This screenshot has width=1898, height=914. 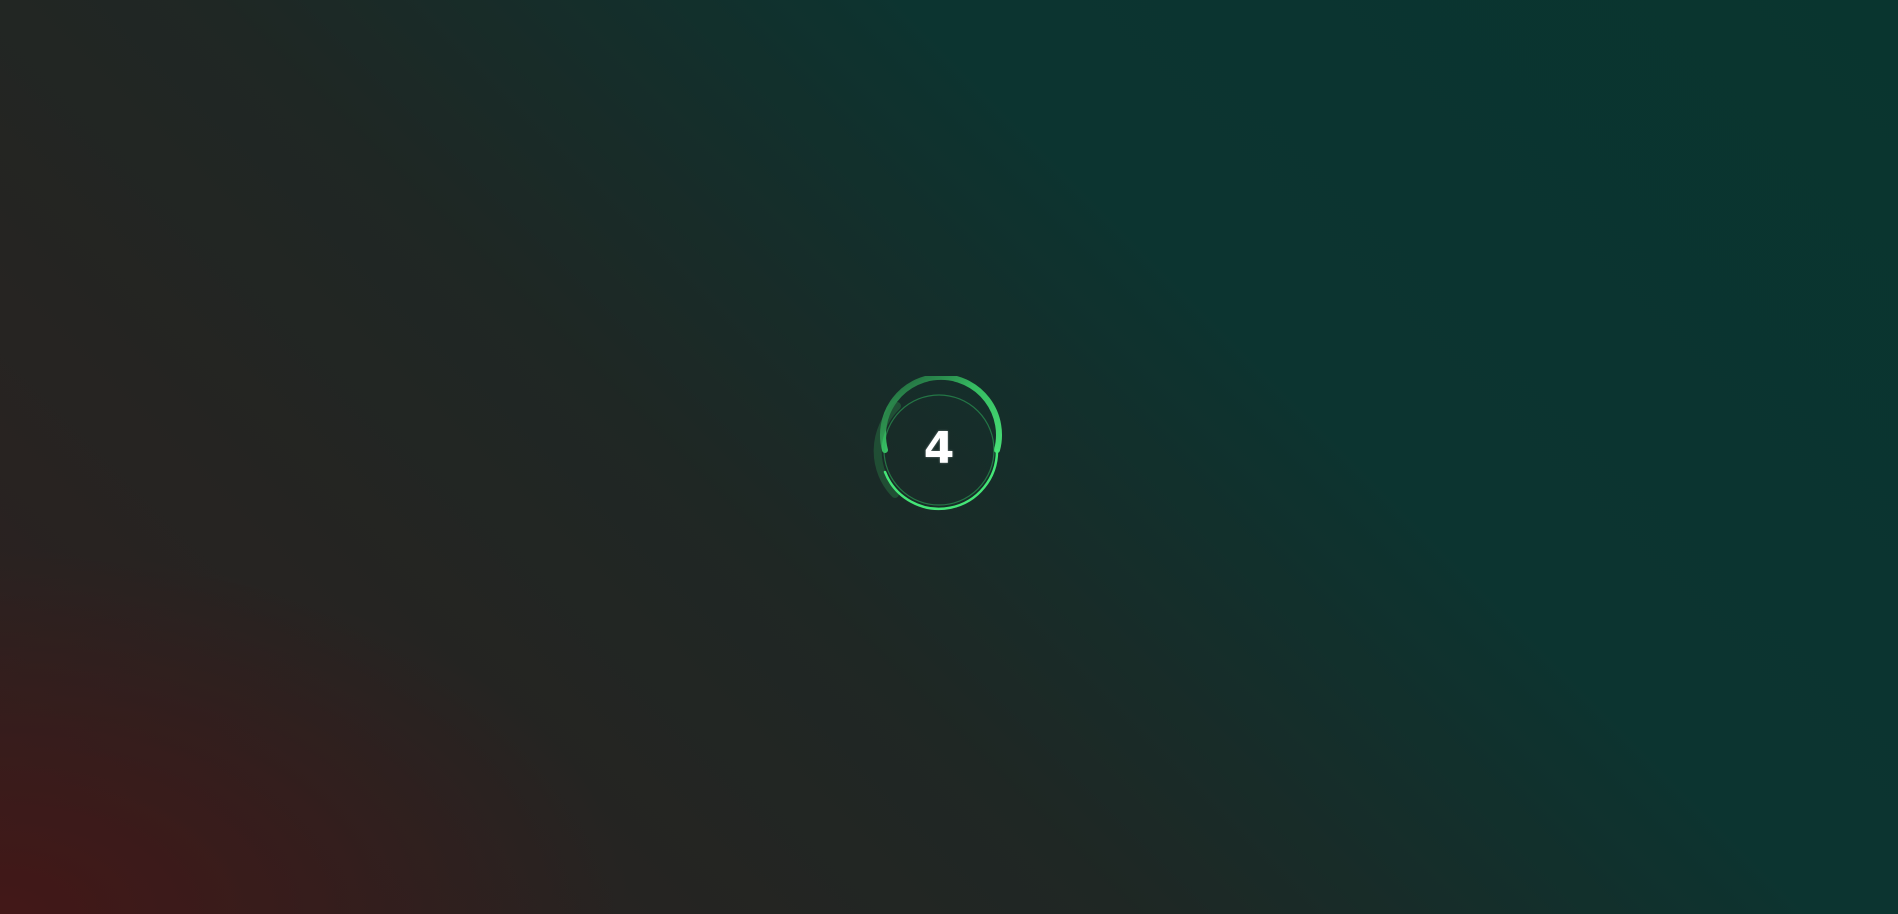 I want to click on countdown-timer: 4, so click(x=939, y=450).